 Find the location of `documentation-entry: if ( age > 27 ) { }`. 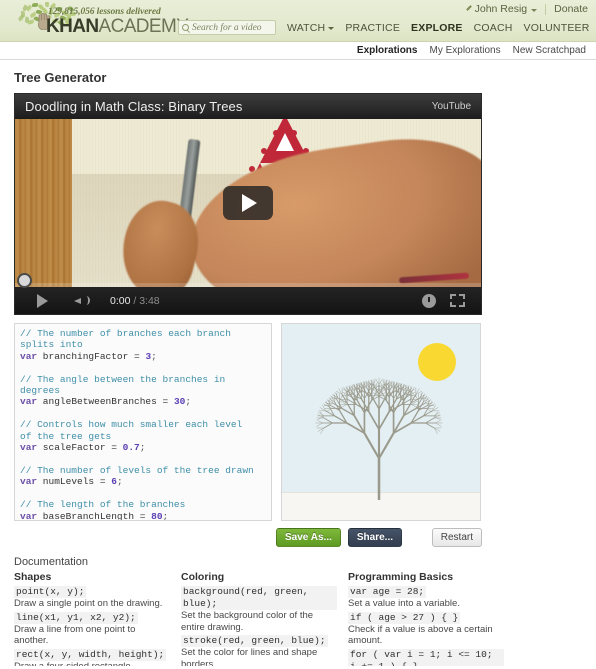

documentation-entry: if ( age > 27 ) { } is located at coordinates (426, 617).